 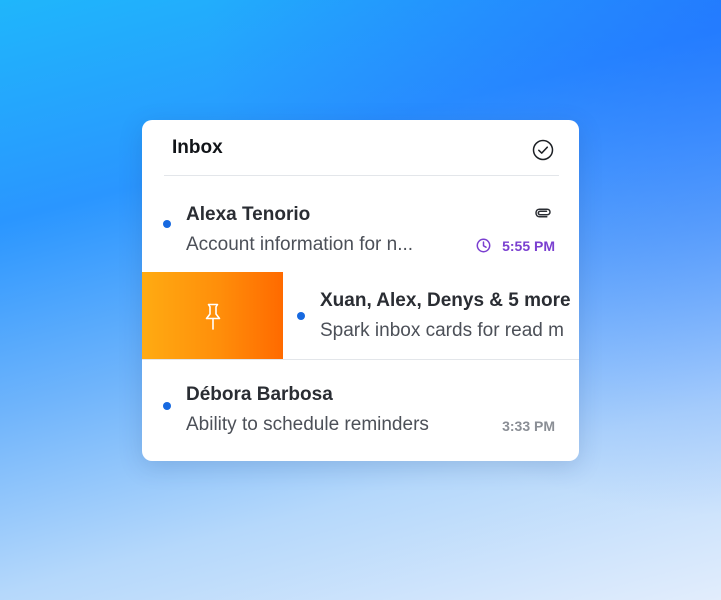 I want to click on reminder-clock-icon, so click(x=483, y=248).